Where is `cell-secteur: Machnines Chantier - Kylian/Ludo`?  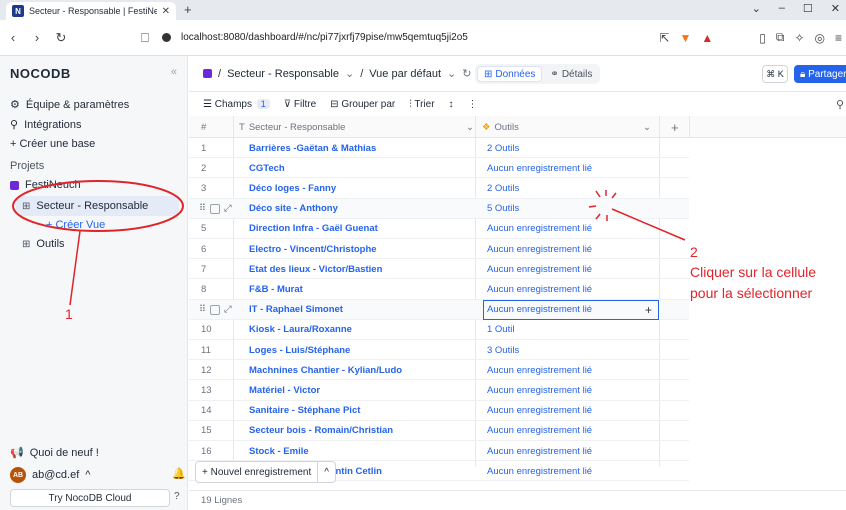
cell-secteur: Machnines Chantier - Kylian/Ludo is located at coordinates (325, 370).